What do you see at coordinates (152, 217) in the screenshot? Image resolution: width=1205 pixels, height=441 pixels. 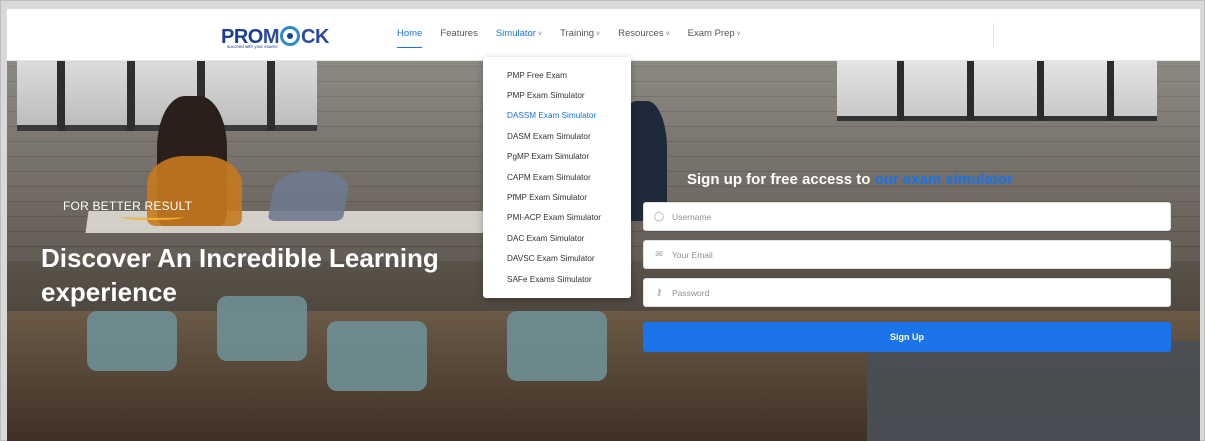 I see `tagline-underline-decoration` at bounding box center [152, 217].